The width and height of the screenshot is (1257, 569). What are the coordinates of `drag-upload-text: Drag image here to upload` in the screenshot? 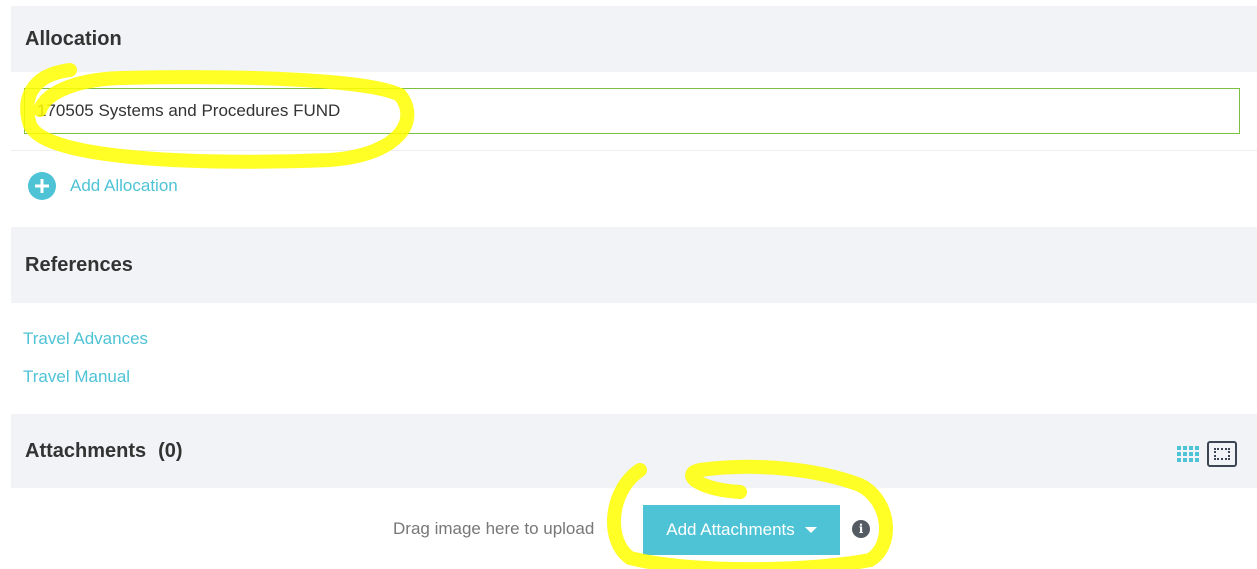 It's located at (494, 528).